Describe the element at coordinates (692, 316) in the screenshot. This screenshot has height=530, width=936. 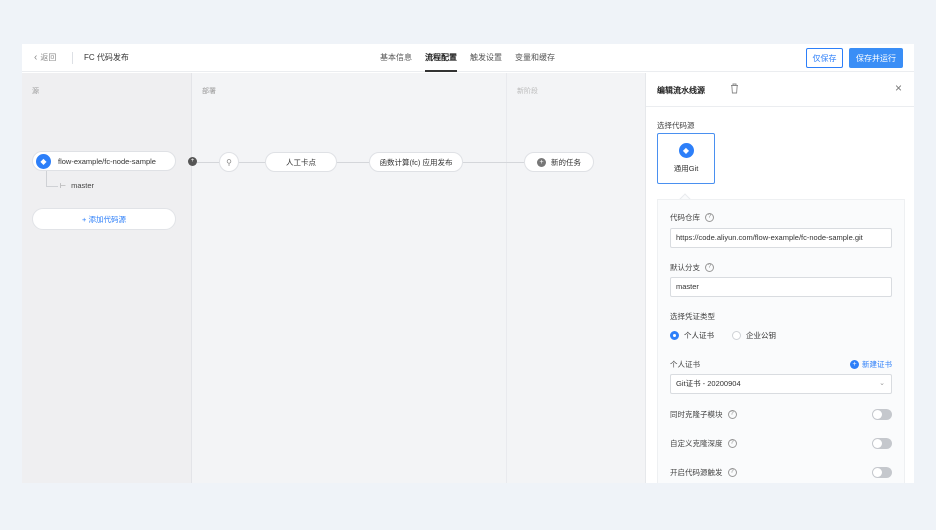
I see `cert-type-label: 选择凭证类型` at that location.